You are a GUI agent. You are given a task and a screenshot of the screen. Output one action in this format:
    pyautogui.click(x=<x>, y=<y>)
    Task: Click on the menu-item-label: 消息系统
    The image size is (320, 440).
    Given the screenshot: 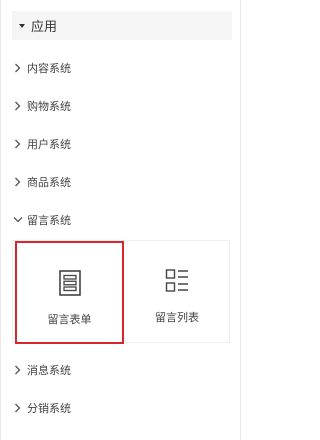 What is the action you would take?
    pyautogui.click(x=49, y=370)
    